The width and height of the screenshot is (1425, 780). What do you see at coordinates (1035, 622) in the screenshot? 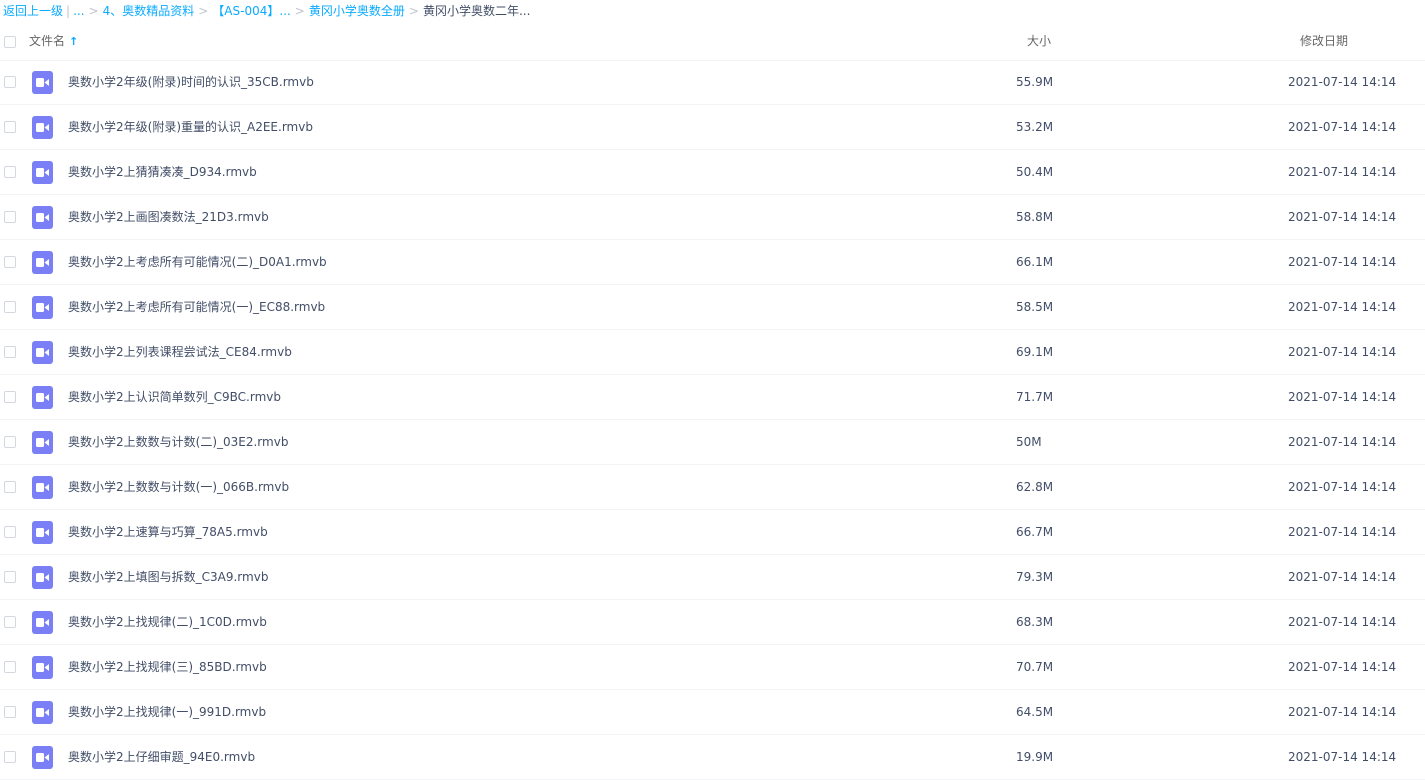
I see `file-size: 68.3M` at bounding box center [1035, 622].